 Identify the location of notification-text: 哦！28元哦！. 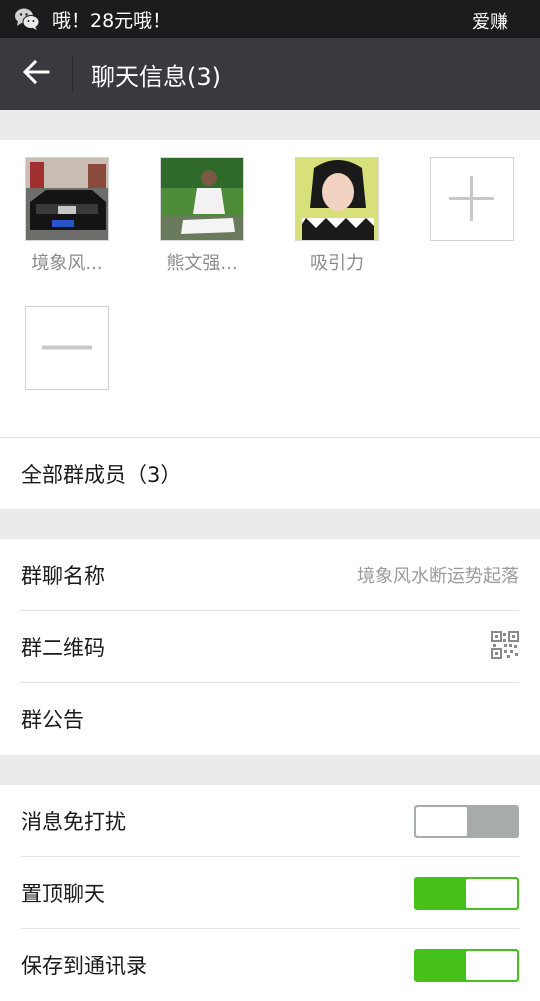
(112, 20).